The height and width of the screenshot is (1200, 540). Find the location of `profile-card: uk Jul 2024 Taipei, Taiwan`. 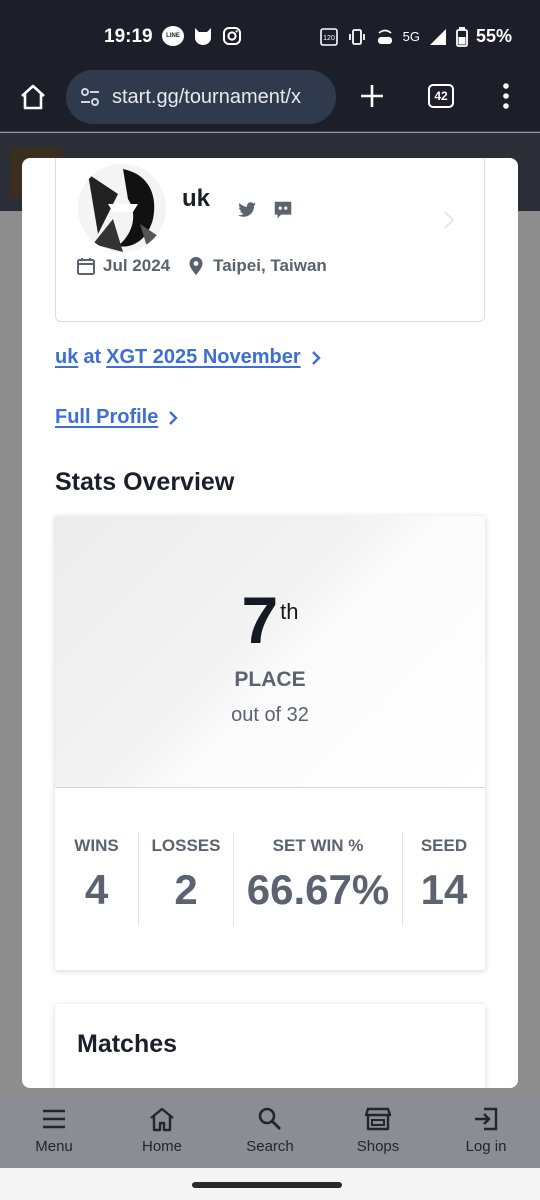

profile-card: uk Jul 2024 Taipei, Taiwan is located at coordinates (270, 240).